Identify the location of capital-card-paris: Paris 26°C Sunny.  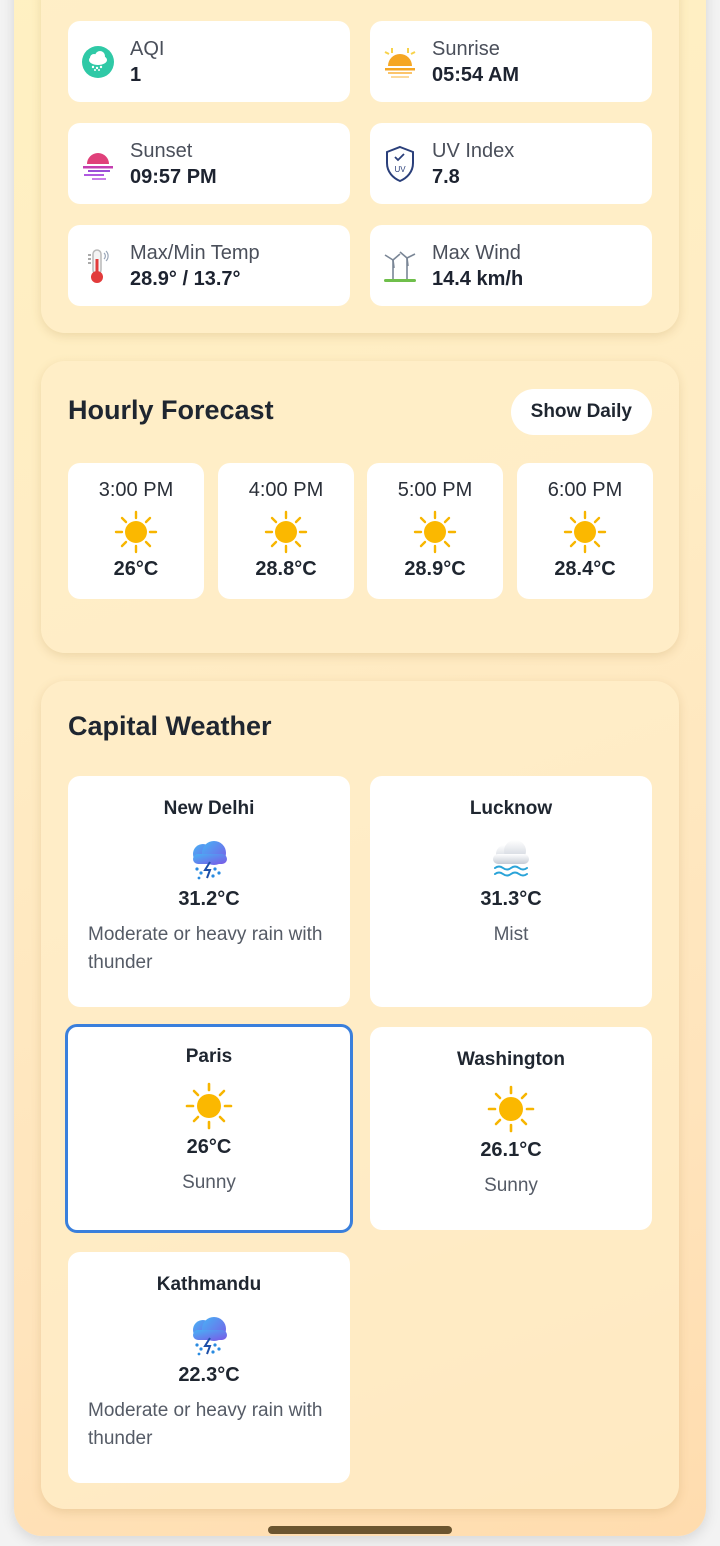
(209, 1128).